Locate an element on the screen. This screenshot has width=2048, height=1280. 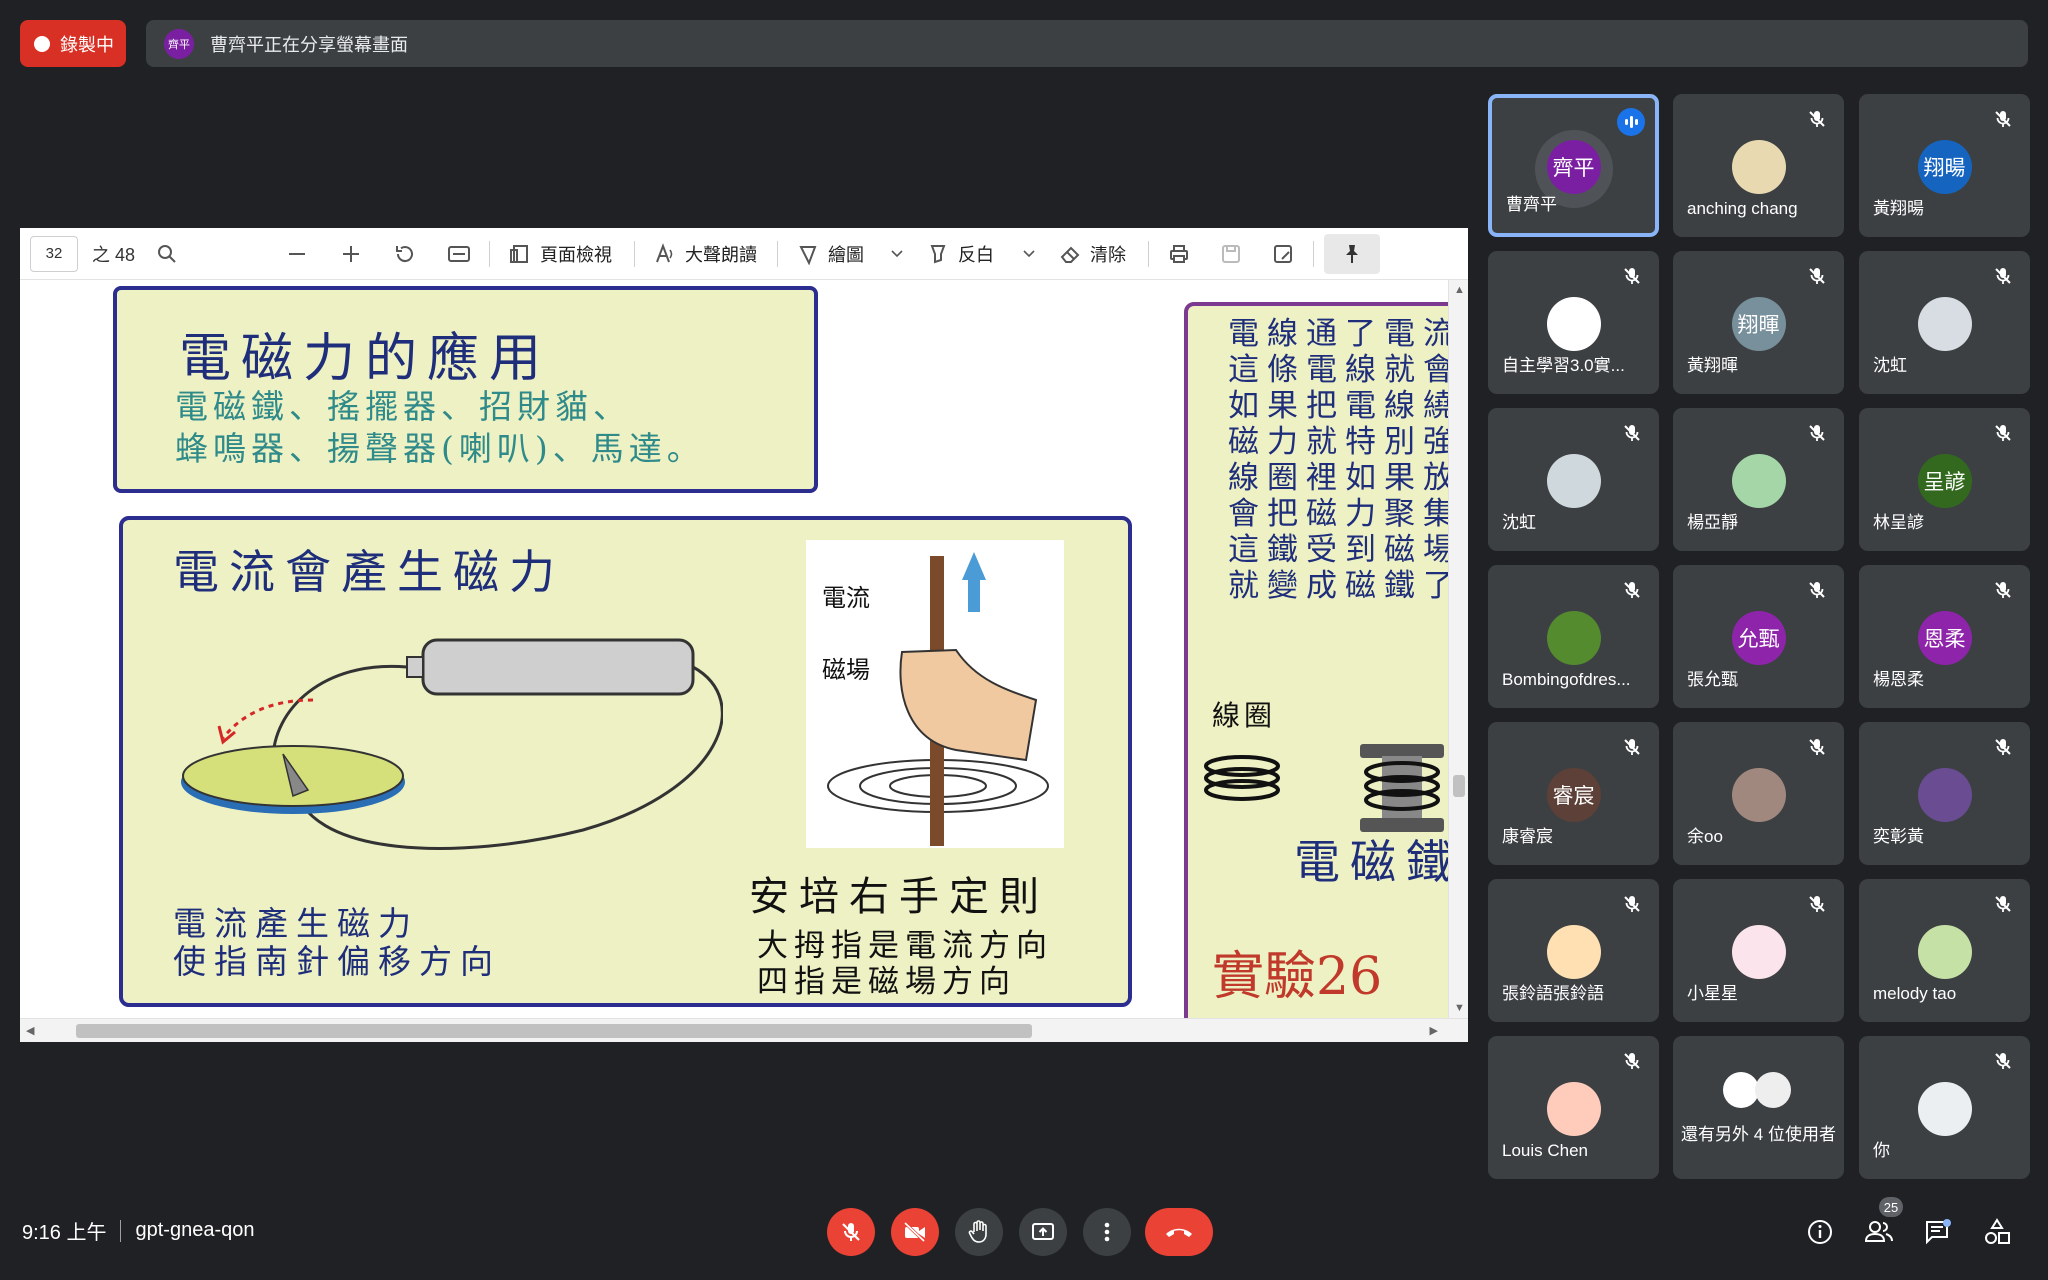
participant-tile: 奕彰黃 is located at coordinates (1944, 793).